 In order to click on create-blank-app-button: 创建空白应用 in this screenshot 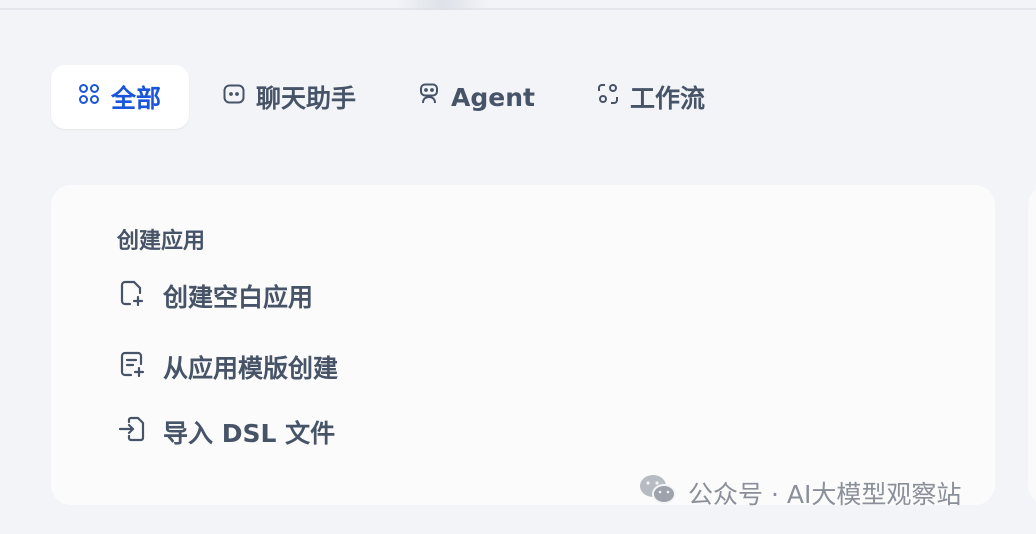, I will do `click(215, 296)`.